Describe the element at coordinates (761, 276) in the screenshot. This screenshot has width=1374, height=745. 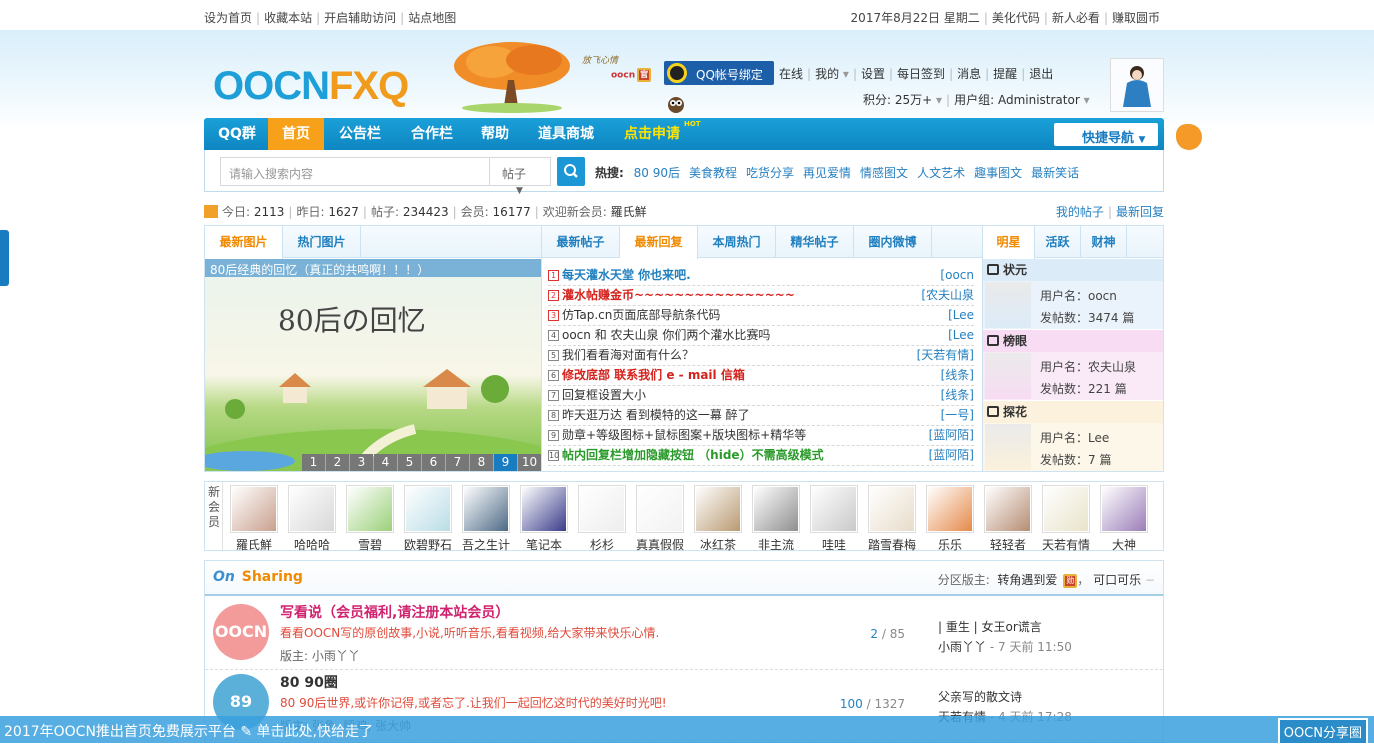
I see `post-row: 1 每天灌水天堂 你也来吧. [oocn` at that location.